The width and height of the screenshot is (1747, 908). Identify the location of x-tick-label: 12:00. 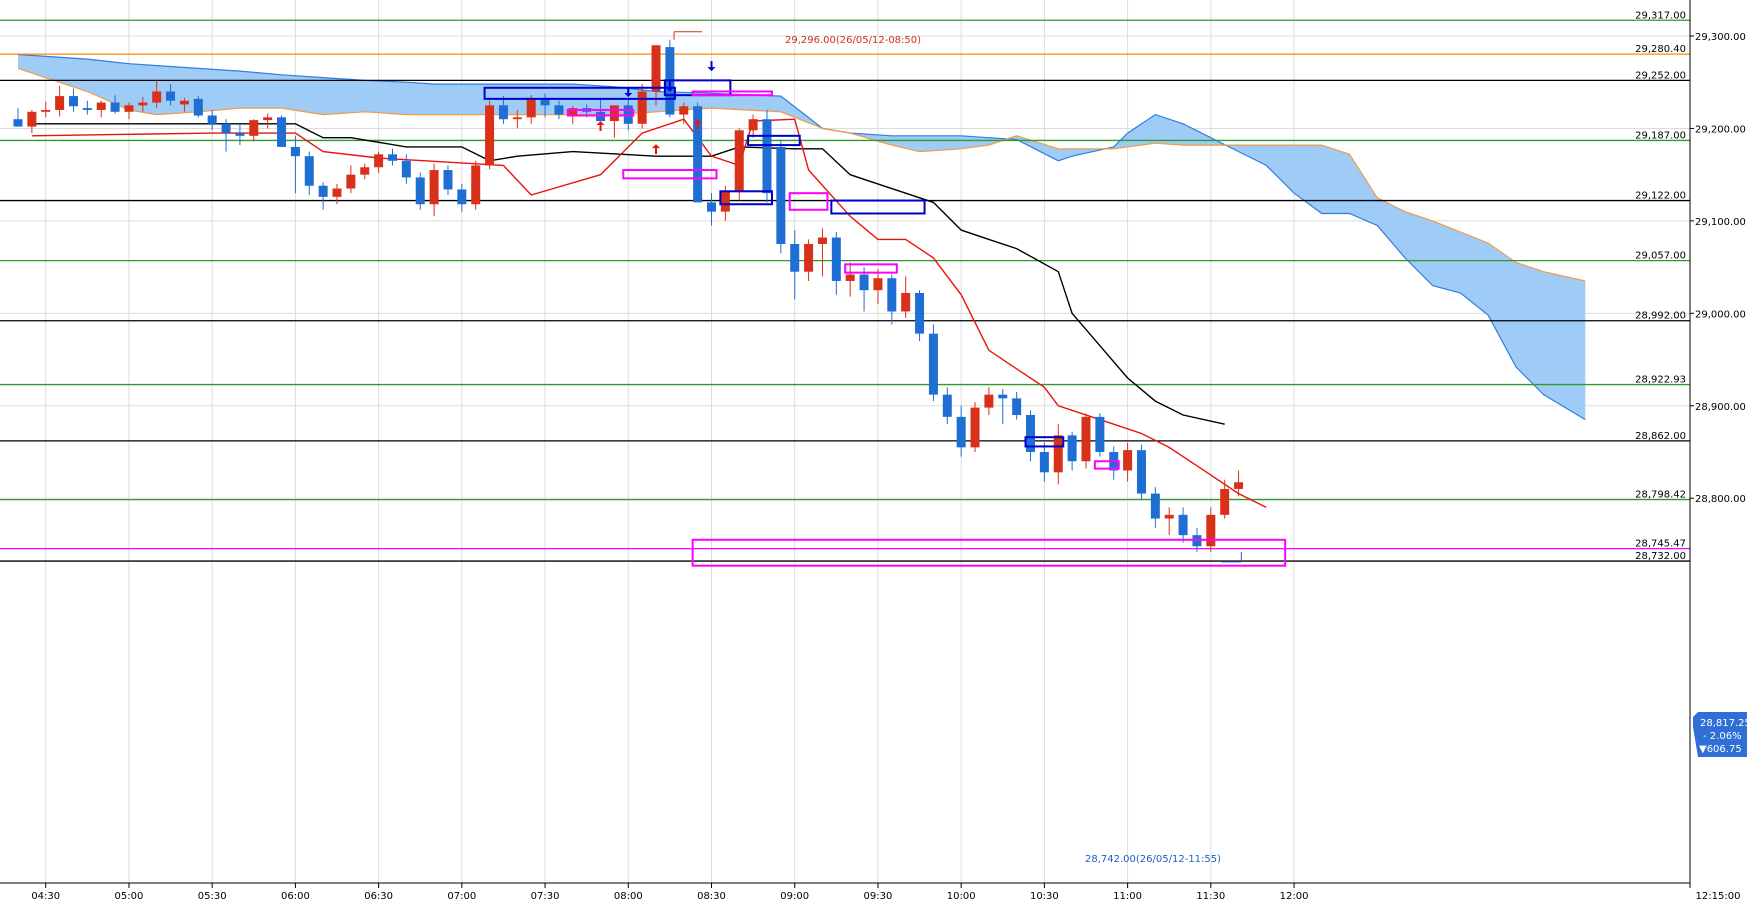
(1294, 896).